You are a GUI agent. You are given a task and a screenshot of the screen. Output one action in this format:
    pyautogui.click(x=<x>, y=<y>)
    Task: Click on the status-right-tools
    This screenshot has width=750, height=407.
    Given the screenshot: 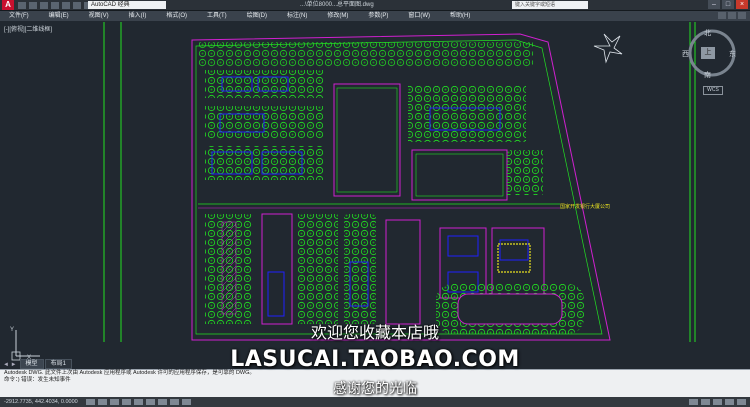 What is the action you would take?
    pyautogui.click(x=717, y=402)
    